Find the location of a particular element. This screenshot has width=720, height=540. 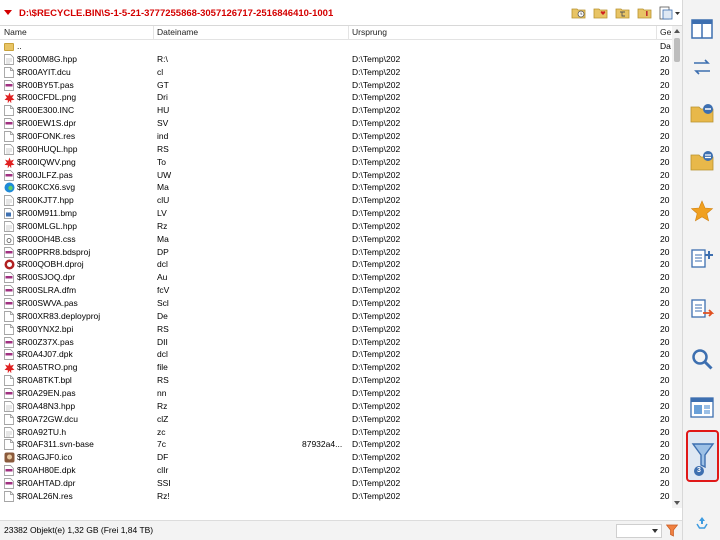

file-row: $R0AGJF0.ico DF D:\Temp\202 20 is located at coordinates (336, 457).